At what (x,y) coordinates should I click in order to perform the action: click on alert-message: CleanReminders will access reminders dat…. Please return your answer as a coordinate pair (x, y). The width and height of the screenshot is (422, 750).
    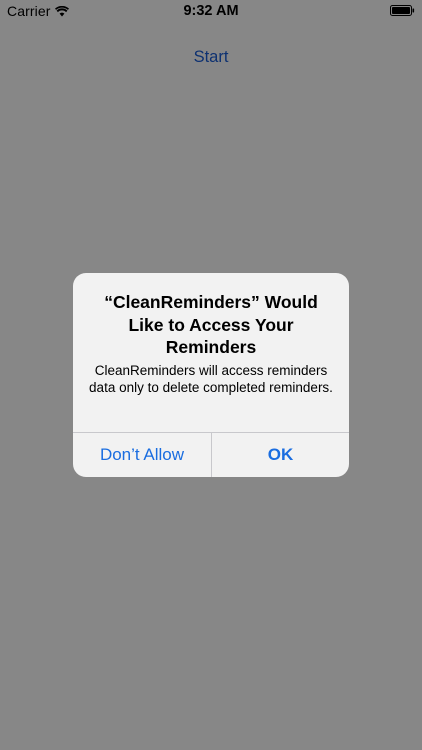
    Looking at the image, I should click on (211, 379).